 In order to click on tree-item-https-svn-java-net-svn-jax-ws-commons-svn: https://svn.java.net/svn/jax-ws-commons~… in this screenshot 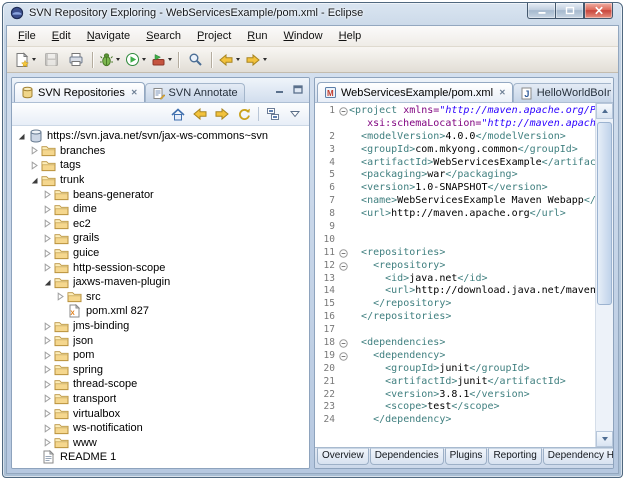, I will do `click(160, 136)`.